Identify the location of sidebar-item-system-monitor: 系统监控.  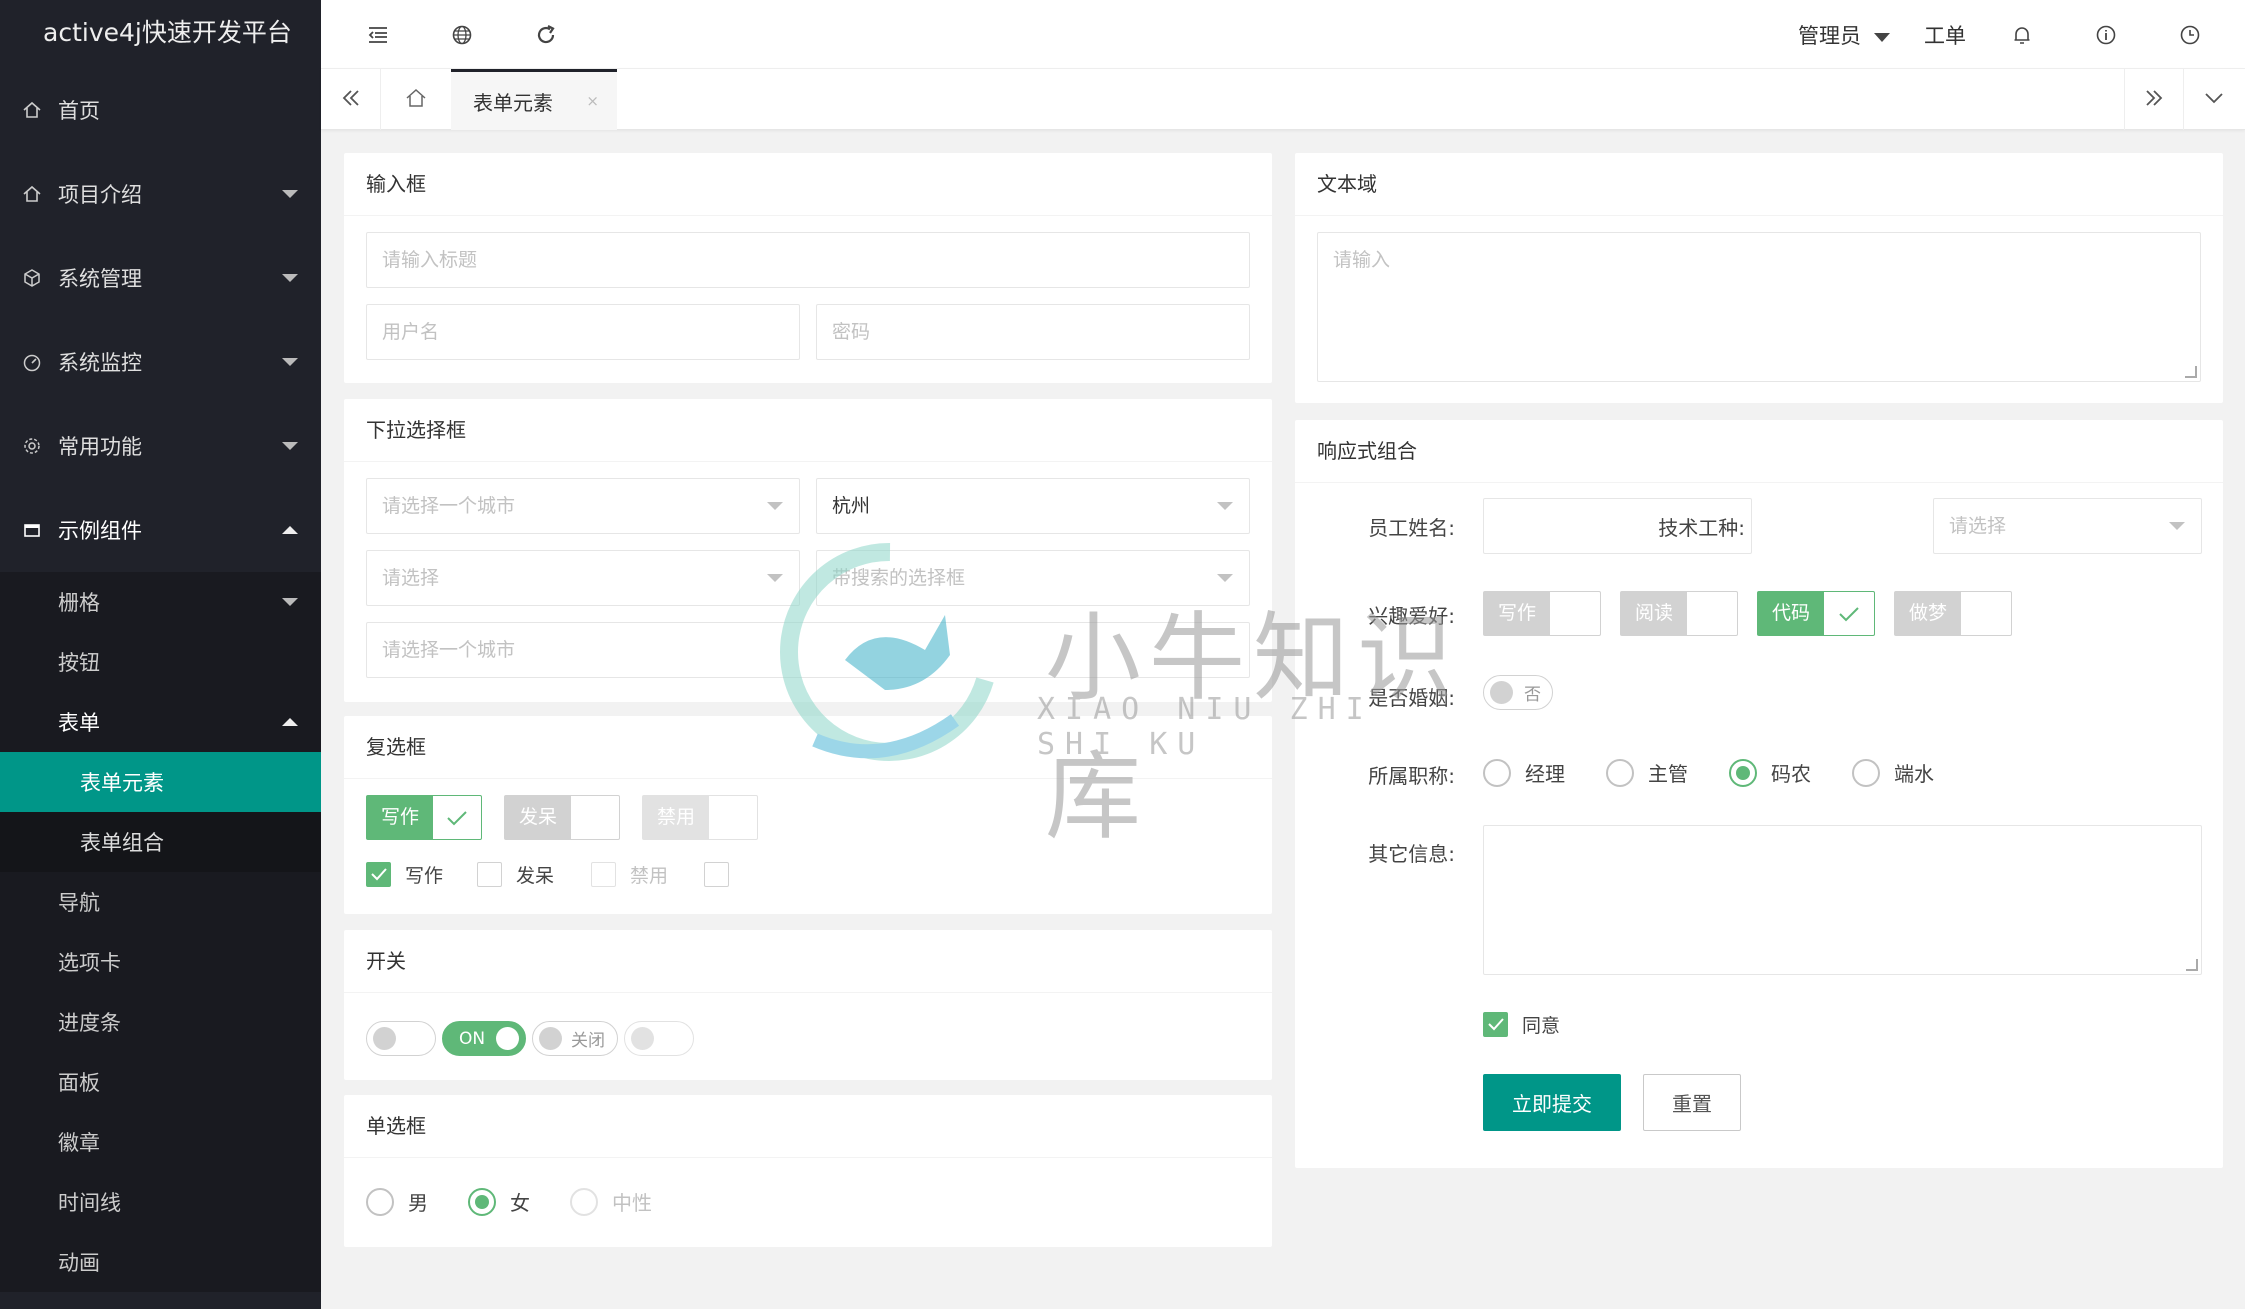
(160, 362).